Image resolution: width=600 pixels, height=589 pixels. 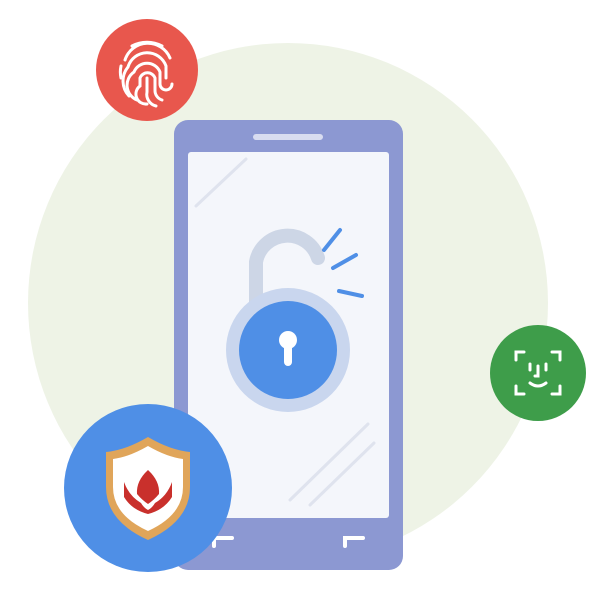 I want to click on face-id-badge, so click(x=538, y=373).